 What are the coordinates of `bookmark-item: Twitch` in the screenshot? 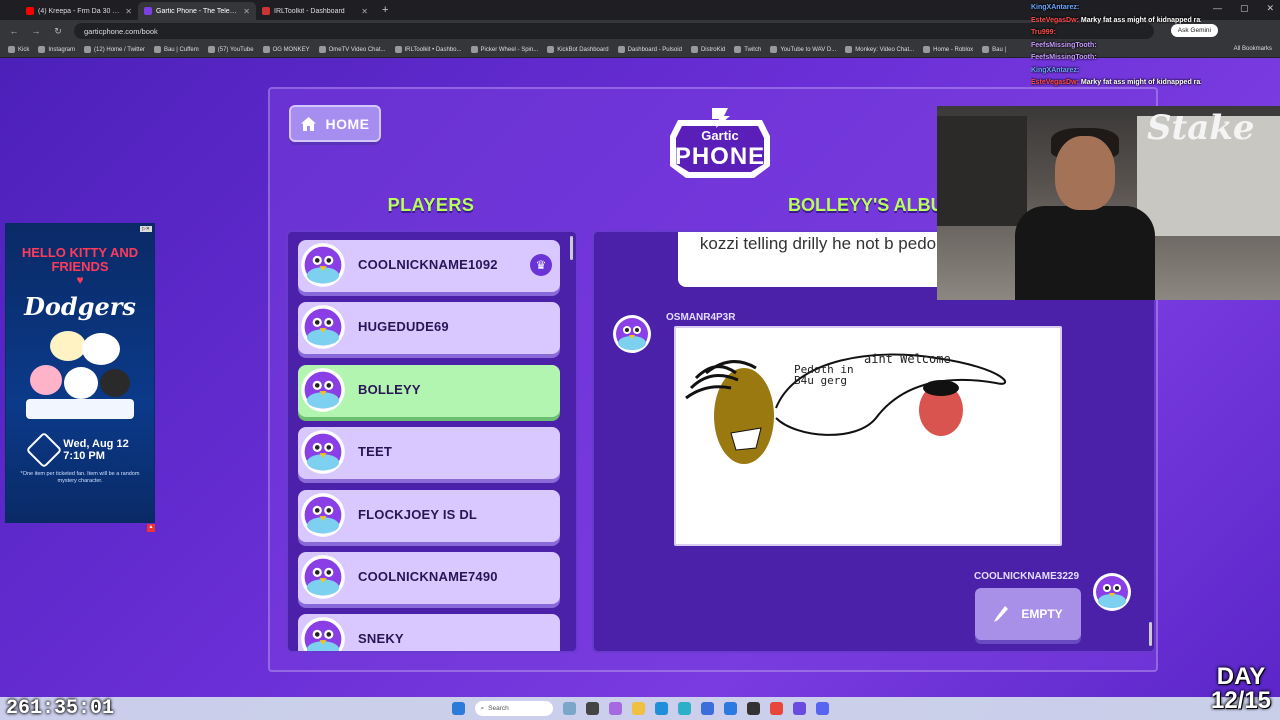 It's located at (747, 49).